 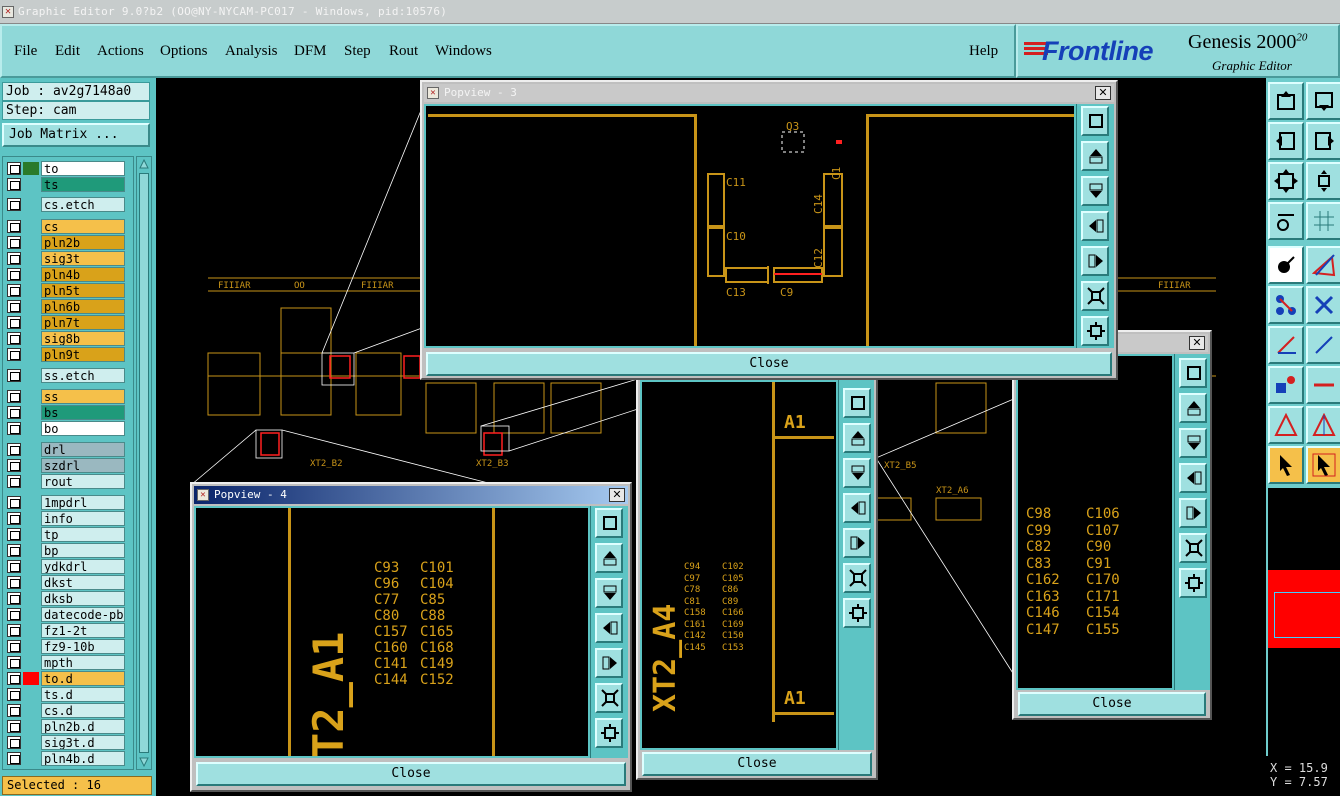 I want to click on line-button, so click(x=1323, y=345).